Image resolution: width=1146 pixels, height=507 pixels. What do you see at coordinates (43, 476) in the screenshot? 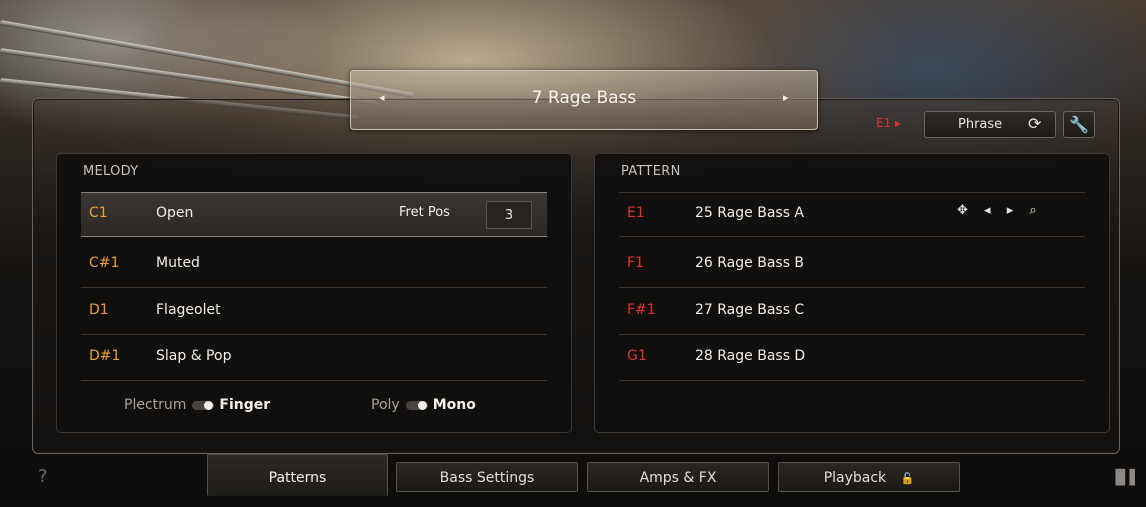
I see `help-icon: ?` at bounding box center [43, 476].